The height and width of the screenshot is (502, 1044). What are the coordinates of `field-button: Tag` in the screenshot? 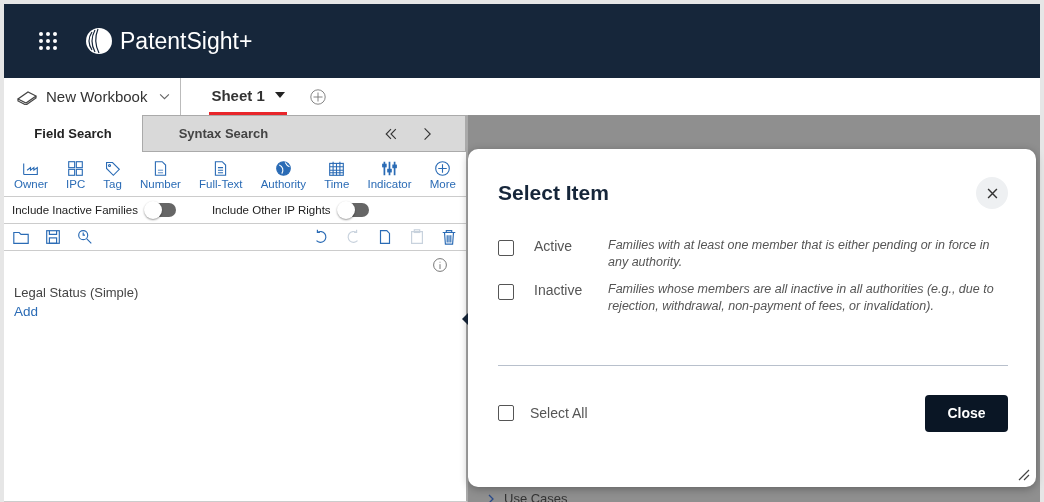 It's located at (112, 175).